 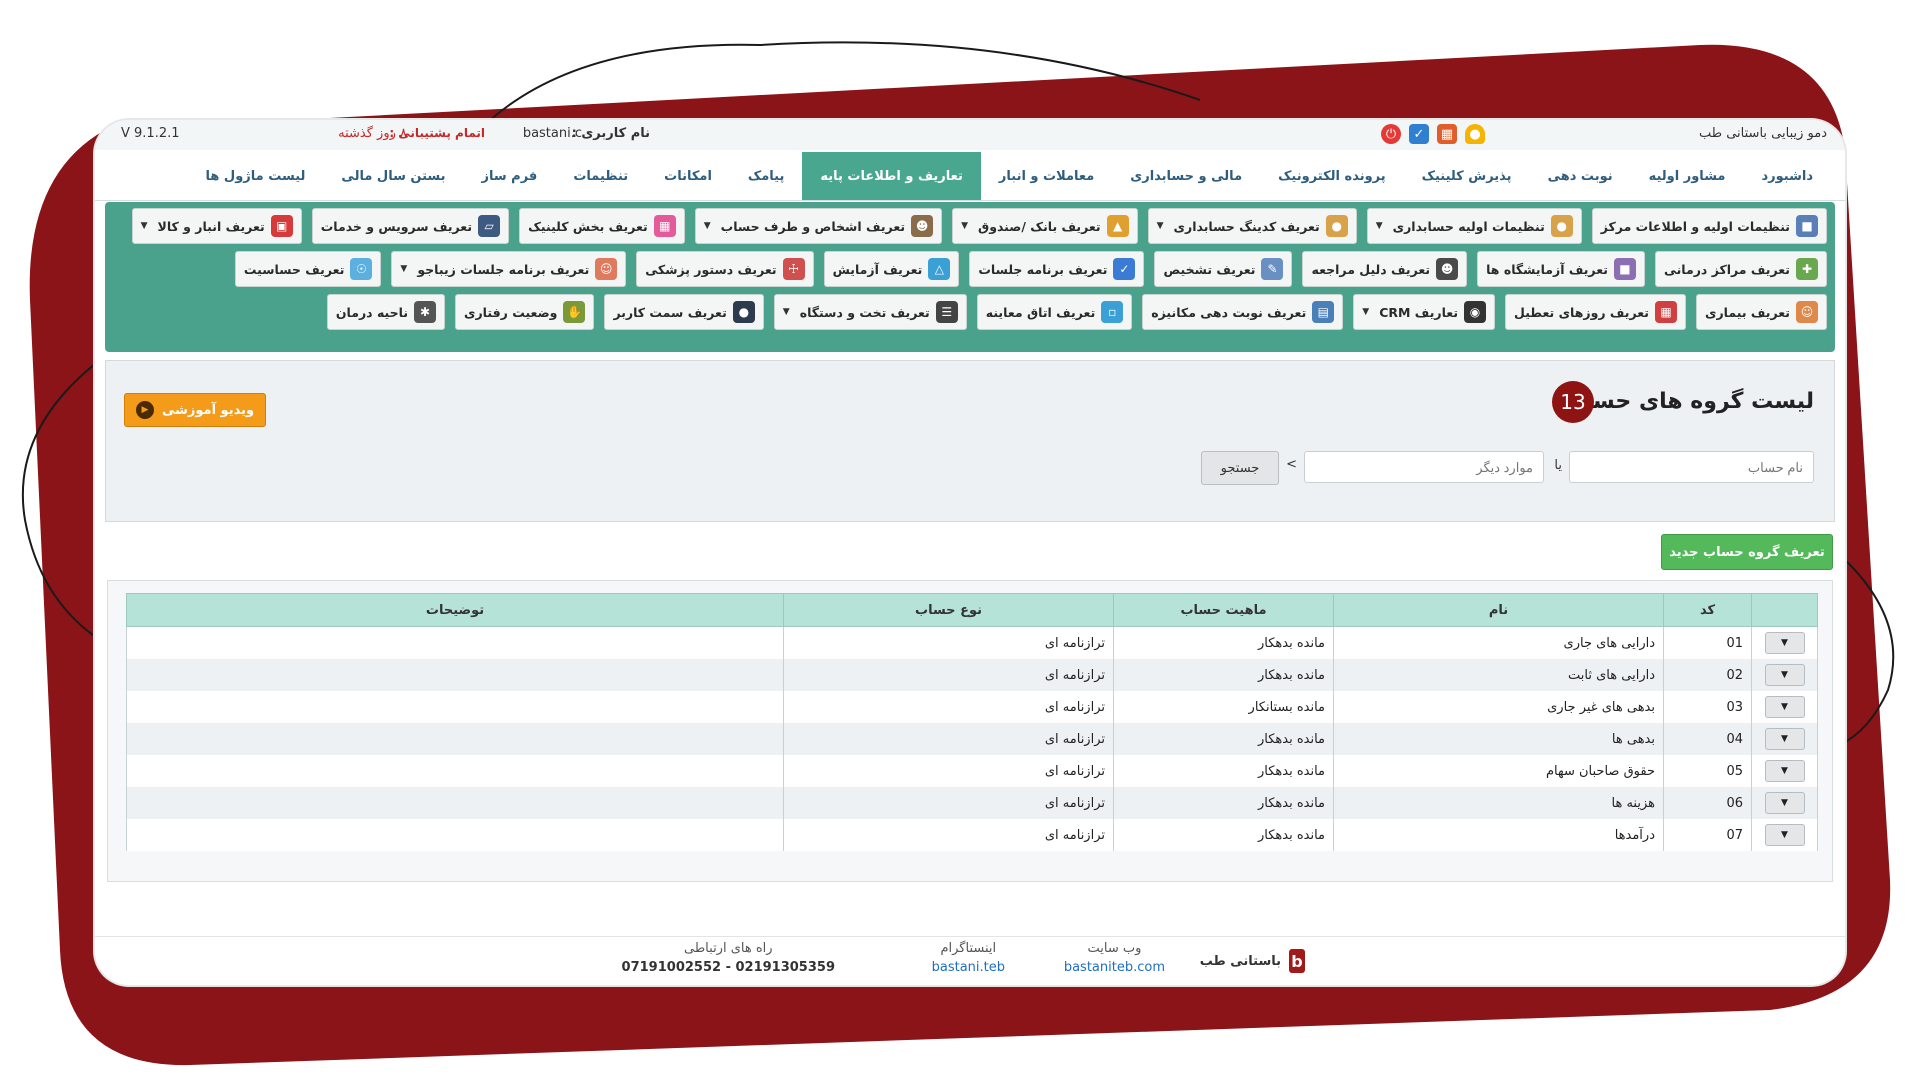 I want to click on sub-lab-test: △ تعریف آزمایش, so click(x=891, y=269).